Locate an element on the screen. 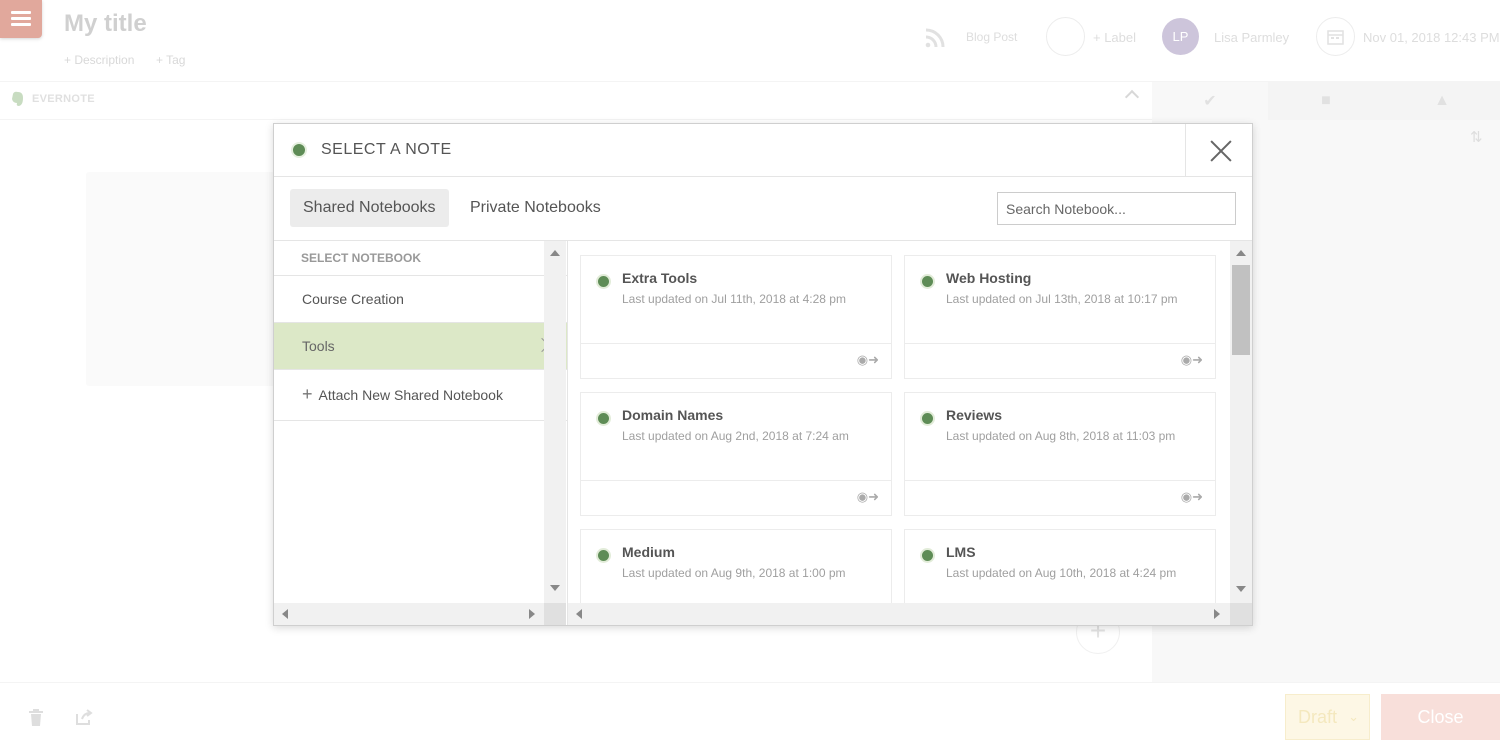 The image size is (1500, 740). notebook-list-vscroll is located at coordinates (555, 422).